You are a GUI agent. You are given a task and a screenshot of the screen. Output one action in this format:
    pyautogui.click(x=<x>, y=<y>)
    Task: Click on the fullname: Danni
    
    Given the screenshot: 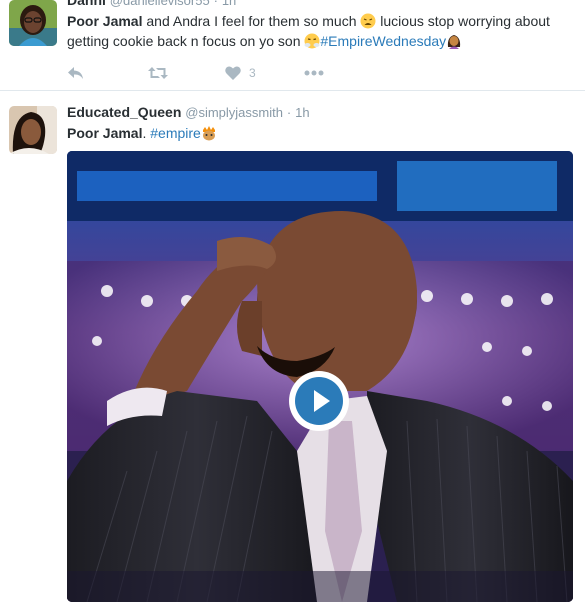 What is the action you would take?
    pyautogui.click(x=86, y=4)
    